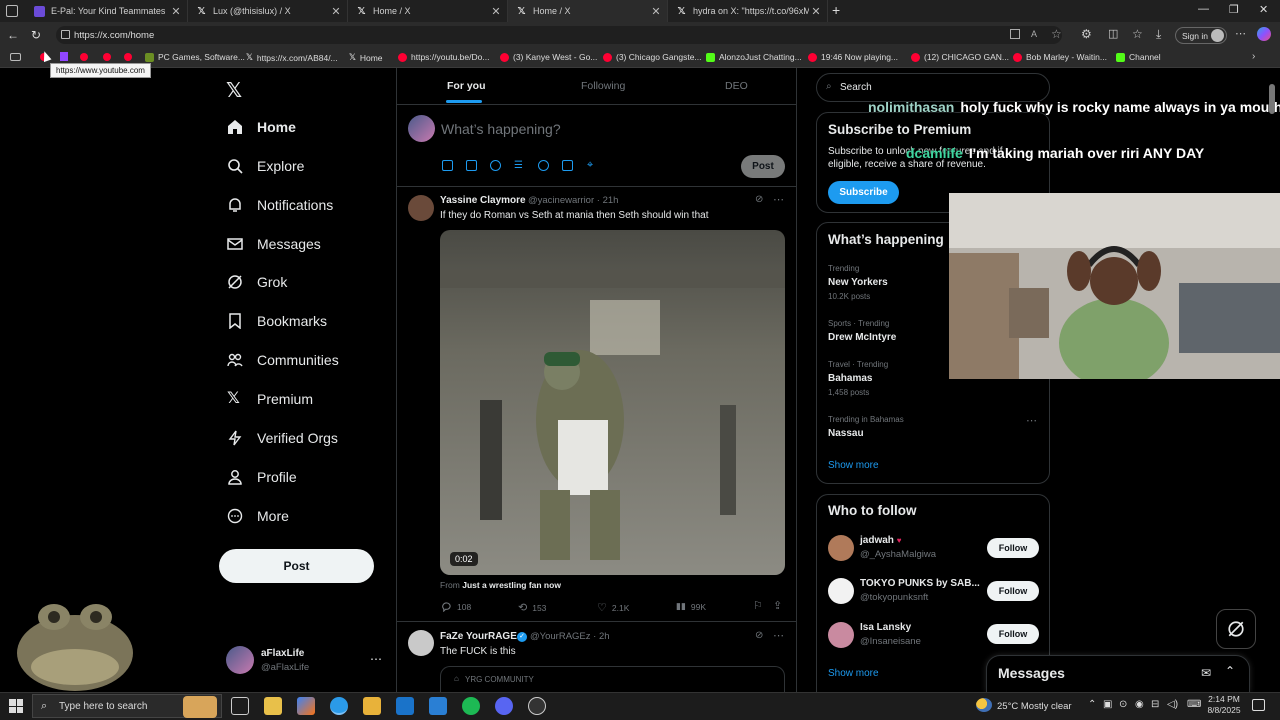 Image resolution: width=1280 pixels, height=720 pixels. I want to click on image-icon, so click(447, 165).